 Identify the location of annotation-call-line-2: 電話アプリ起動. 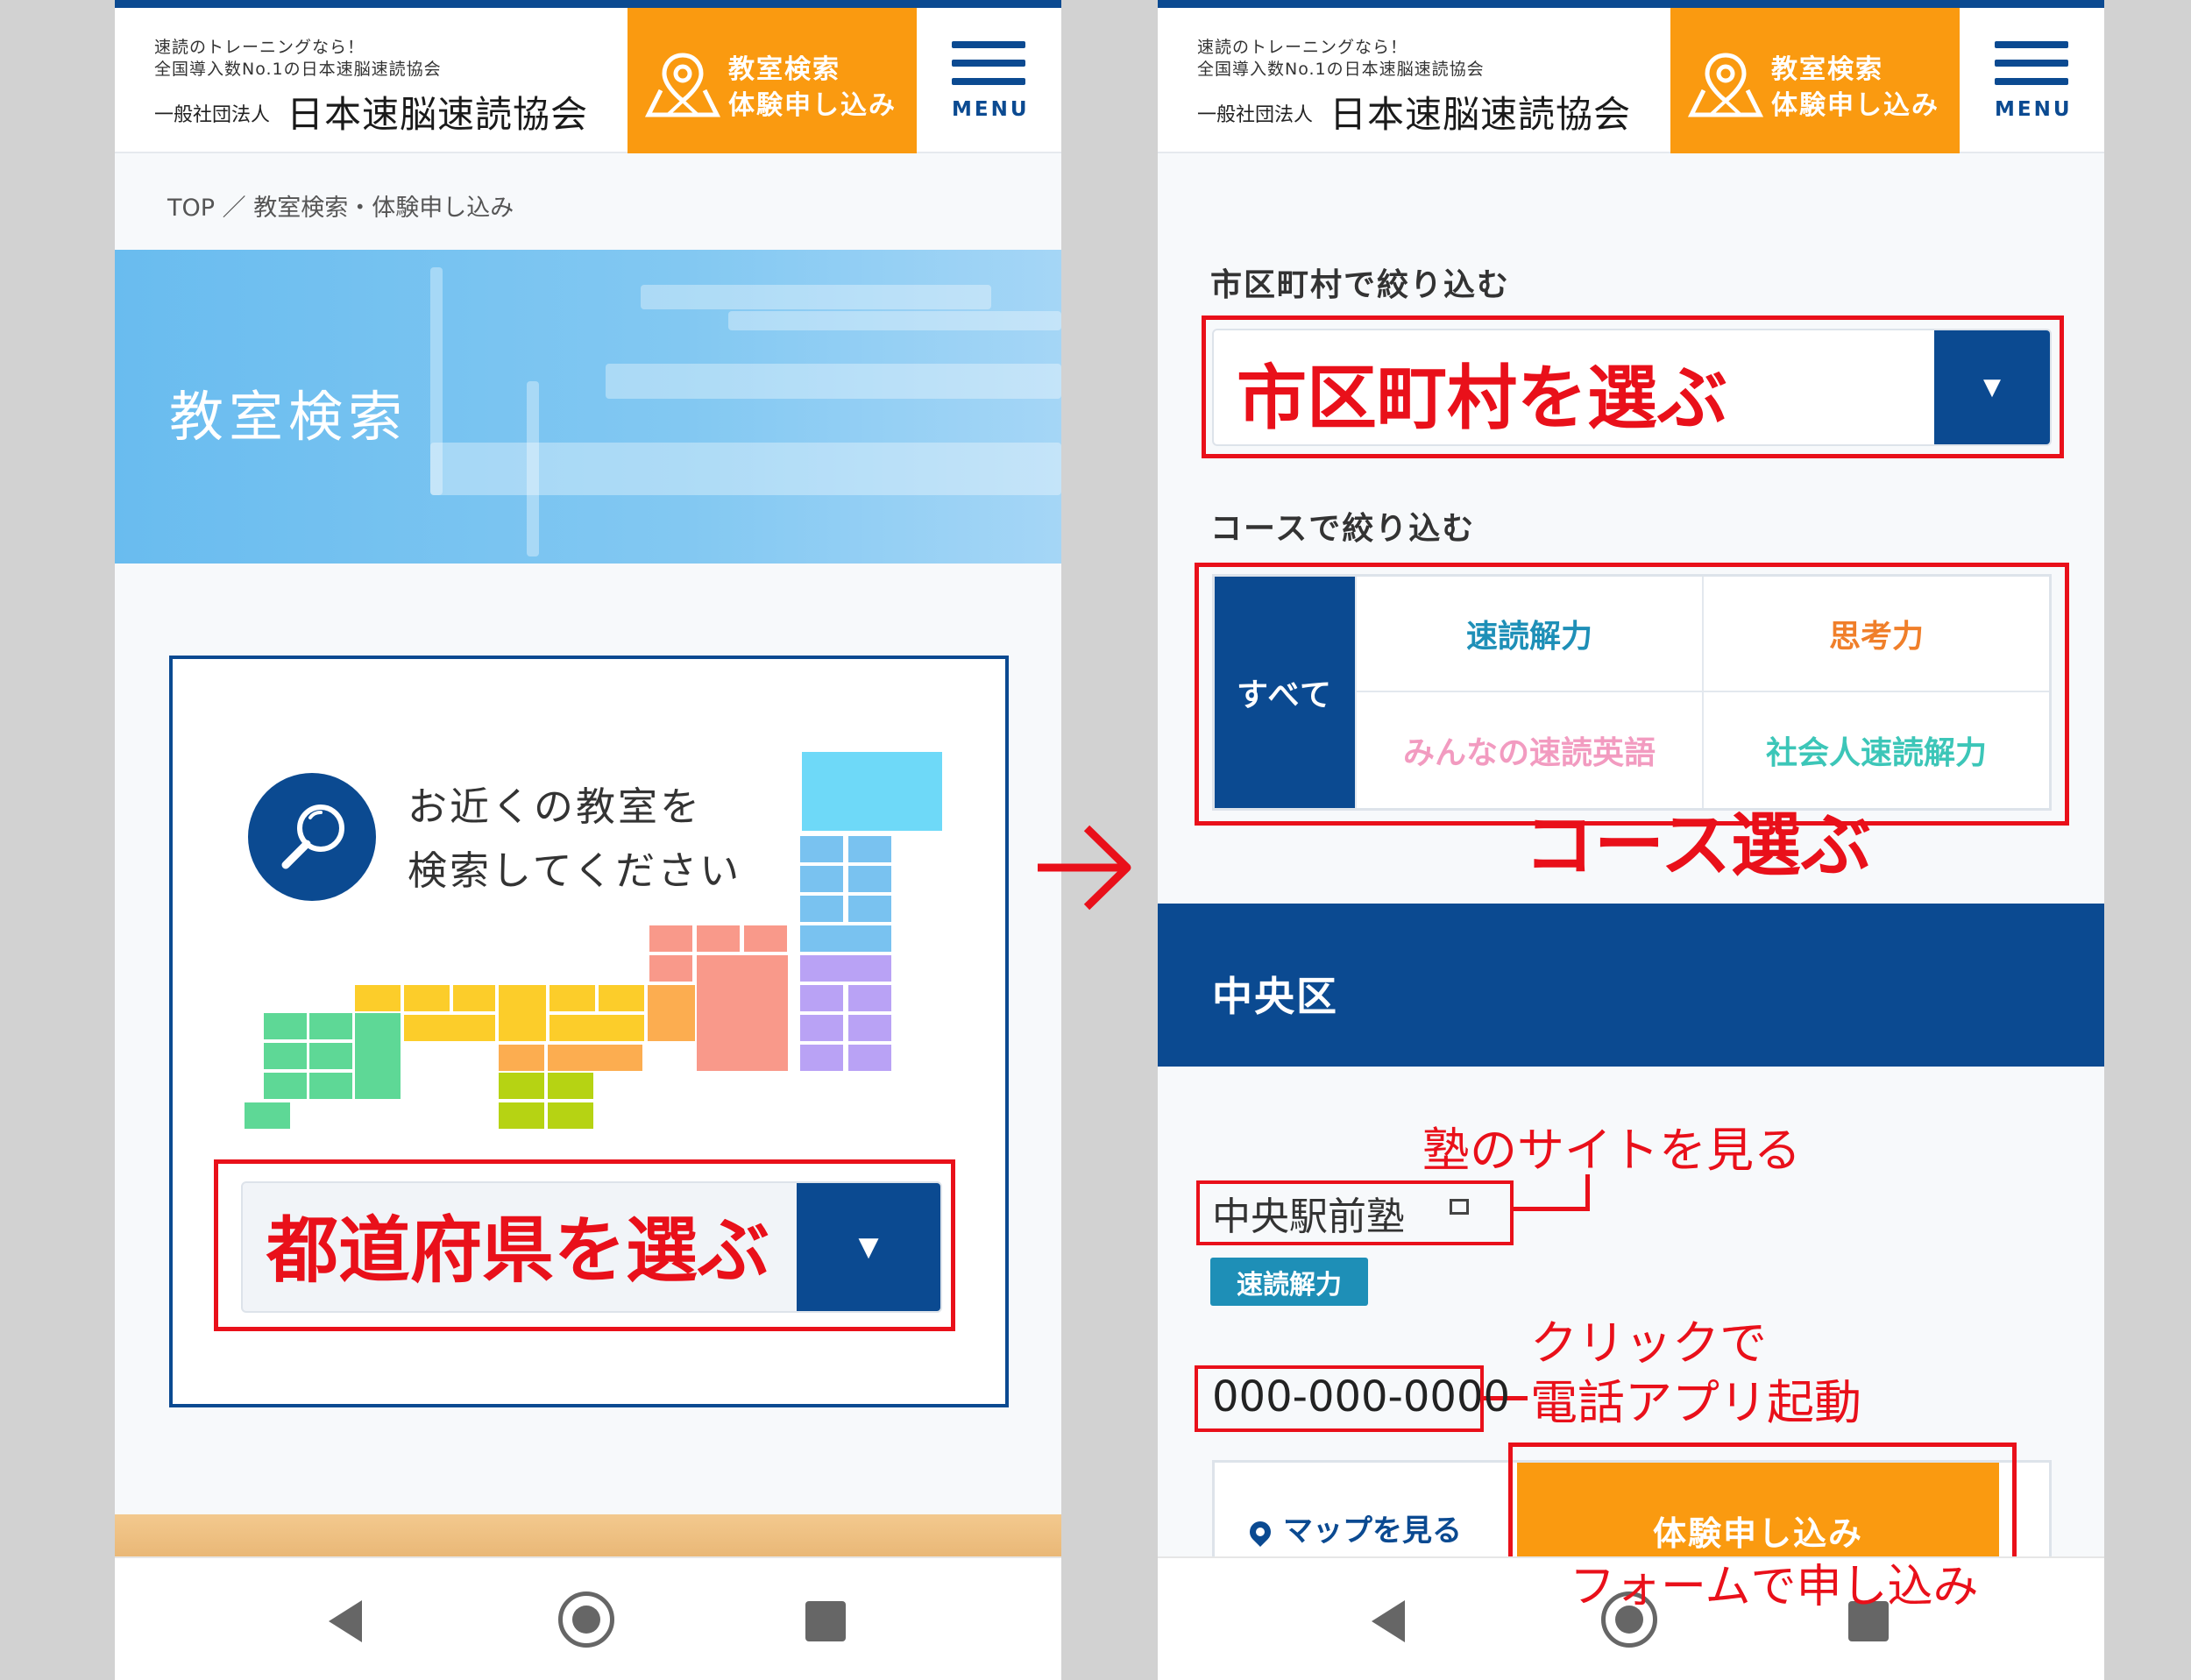
(1695, 1402).